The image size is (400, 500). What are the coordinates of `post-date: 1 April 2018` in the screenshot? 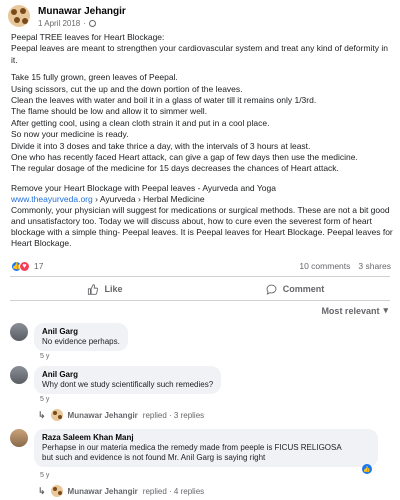 It's located at (59, 23).